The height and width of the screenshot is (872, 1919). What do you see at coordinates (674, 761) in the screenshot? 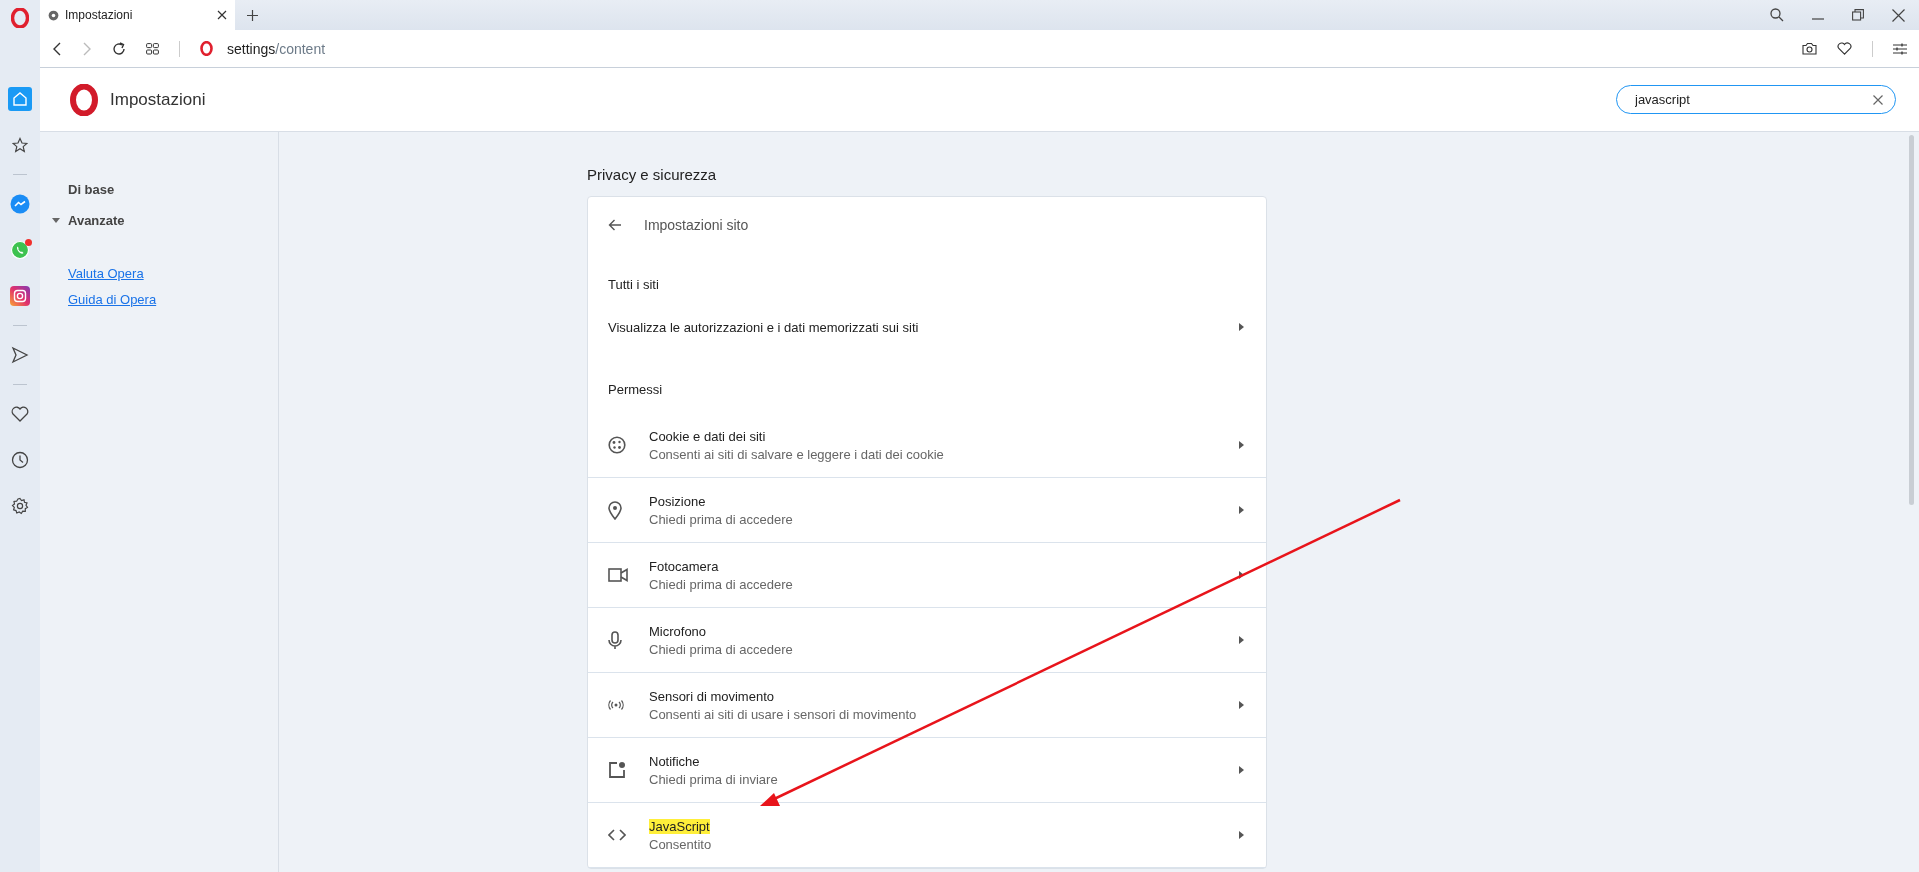
I see `permission-title: Notifiche` at bounding box center [674, 761].